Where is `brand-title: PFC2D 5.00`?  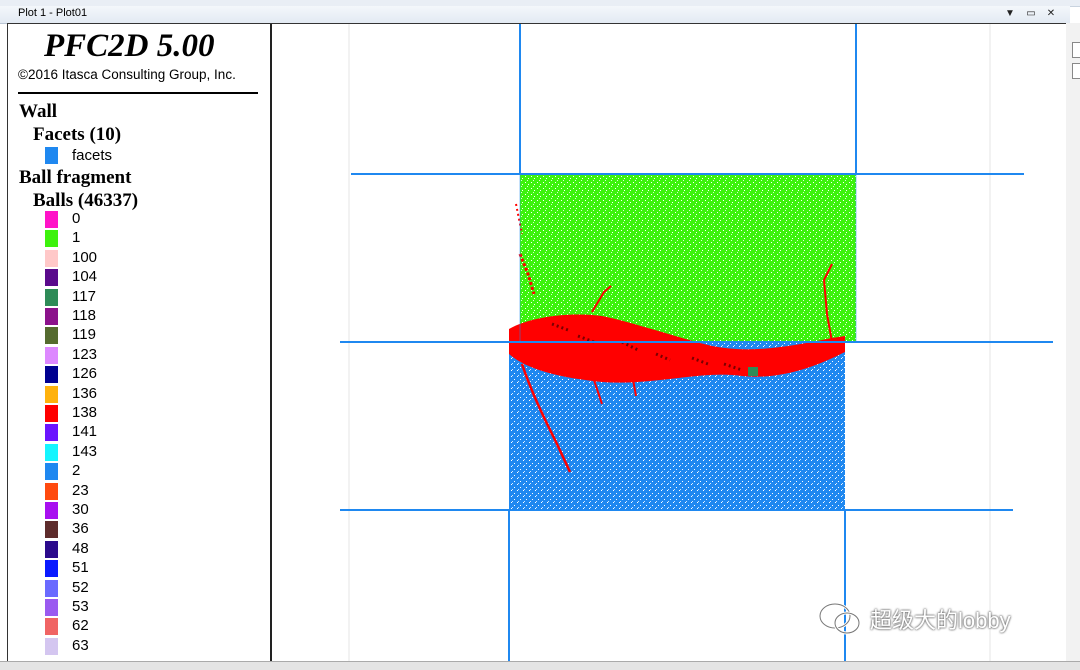
brand-title: PFC2D 5.00 is located at coordinates (129, 46).